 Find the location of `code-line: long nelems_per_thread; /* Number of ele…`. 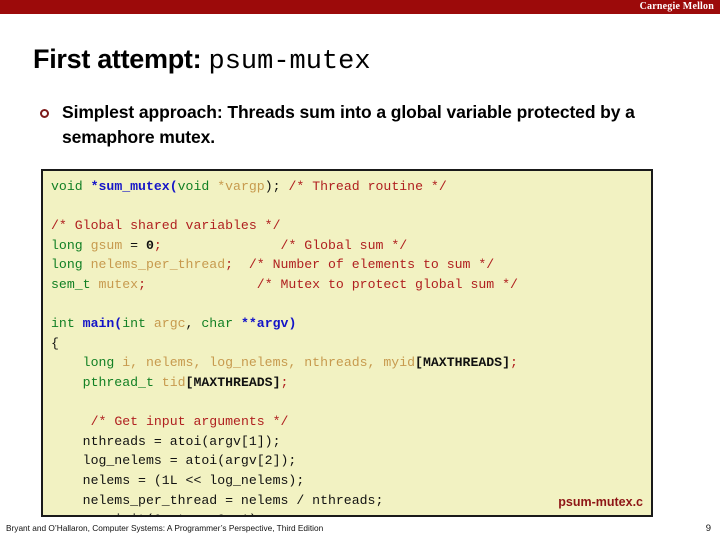

code-line: long nelems_per_thread; /* Number of ele… is located at coordinates (347, 265).